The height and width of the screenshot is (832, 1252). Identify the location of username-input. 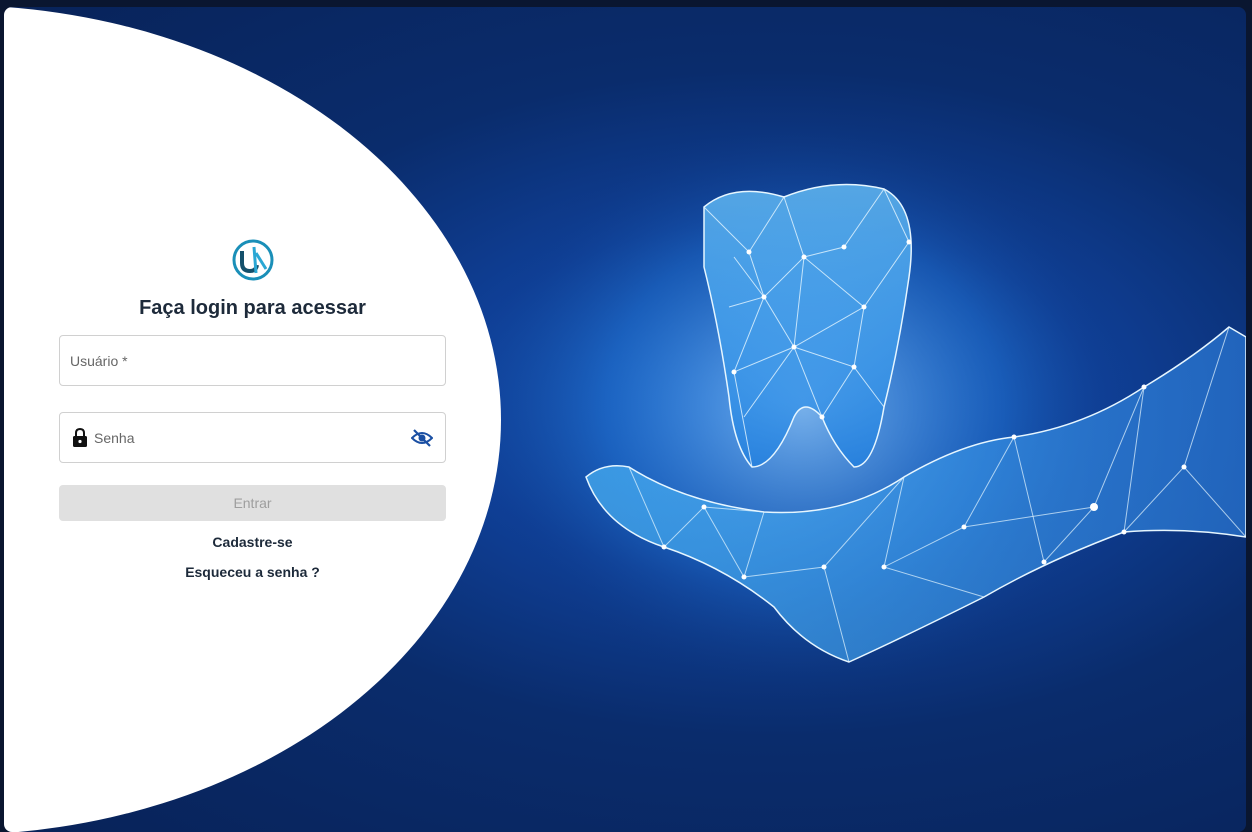
(252, 360).